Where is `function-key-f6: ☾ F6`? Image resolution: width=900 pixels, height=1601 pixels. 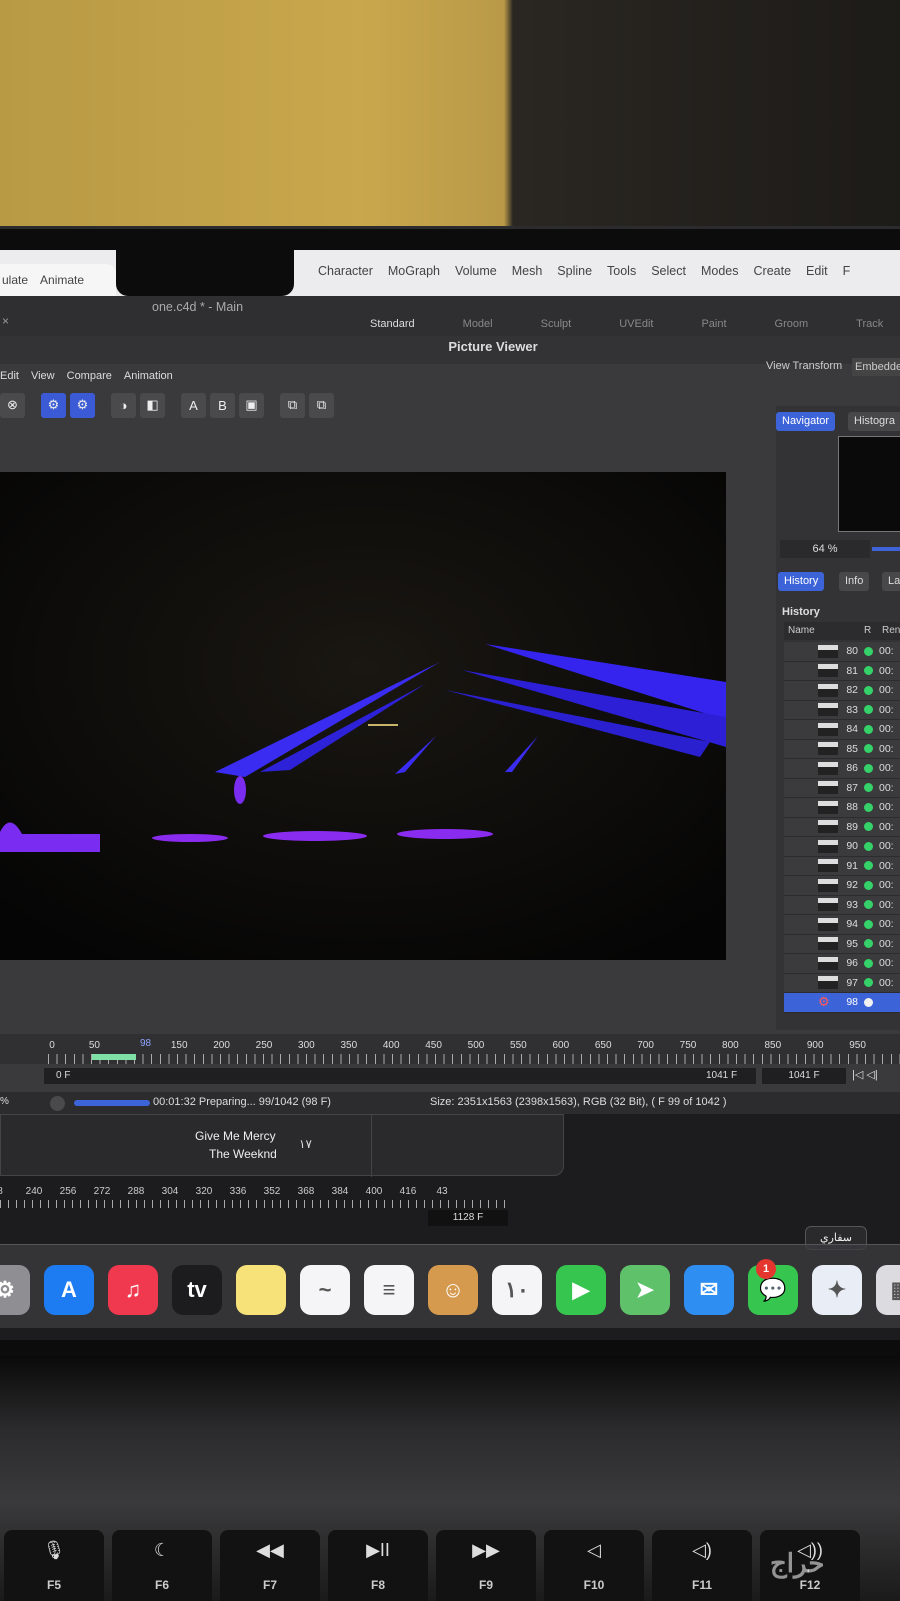
function-key-f6: ☾ F6 is located at coordinates (162, 1565).